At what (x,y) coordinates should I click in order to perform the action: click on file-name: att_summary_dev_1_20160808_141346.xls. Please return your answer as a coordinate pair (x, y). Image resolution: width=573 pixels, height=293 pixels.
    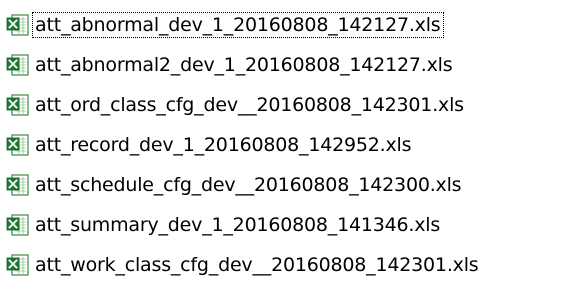
    Looking at the image, I should click on (237, 225).